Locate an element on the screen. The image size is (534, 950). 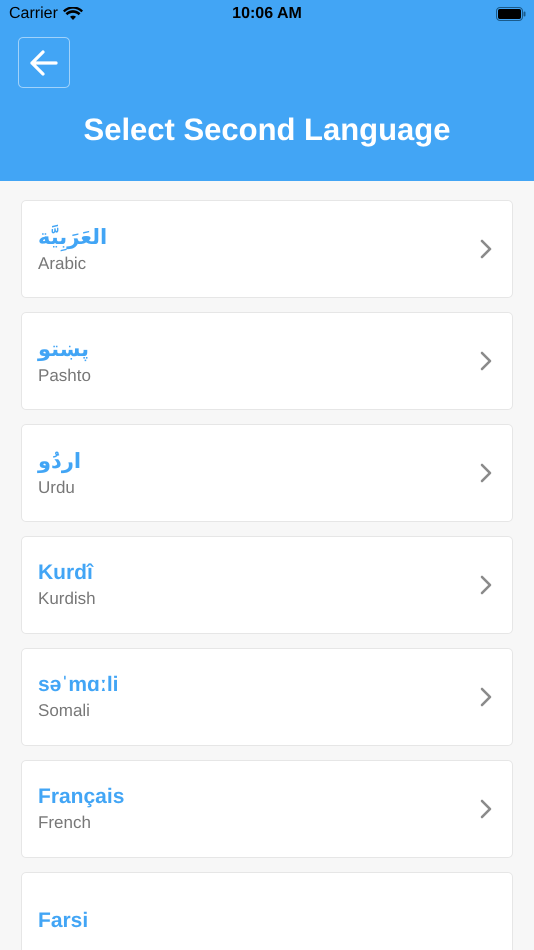
native-name: Kurdî is located at coordinates (65, 573).